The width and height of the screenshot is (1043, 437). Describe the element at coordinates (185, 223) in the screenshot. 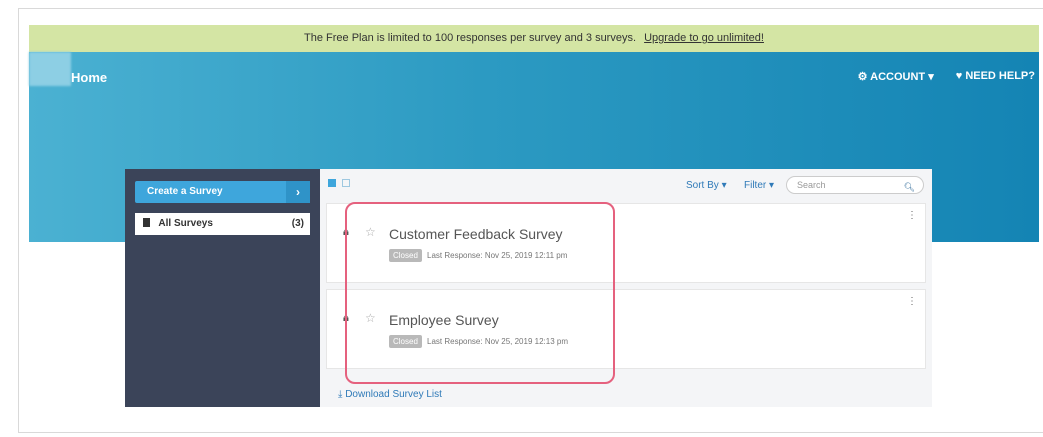

I see `all-surveys-label: All Surveys` at that location.